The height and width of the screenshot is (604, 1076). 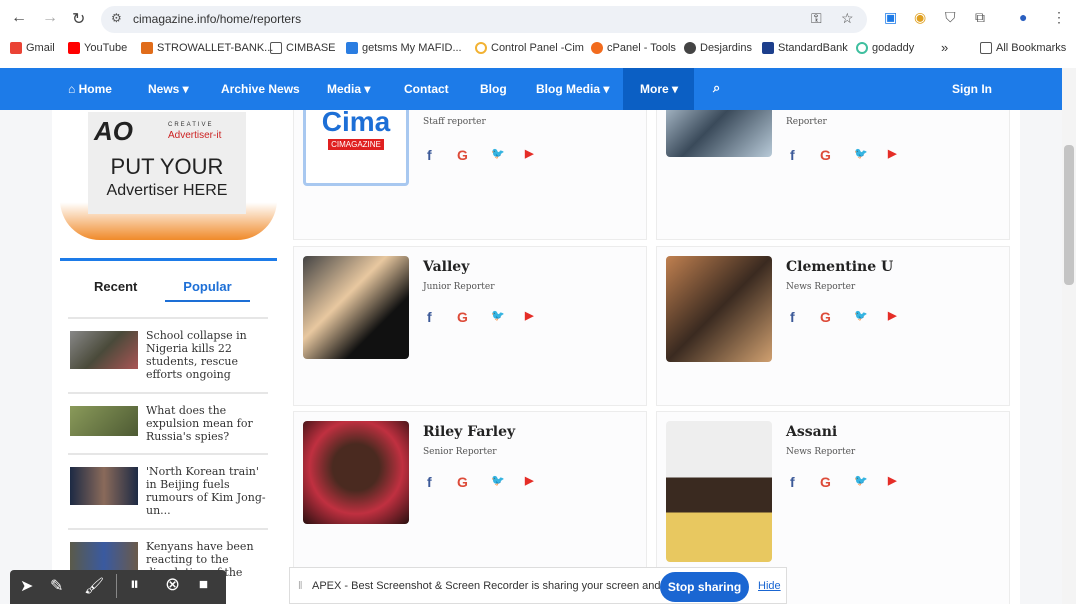 What do you see at coordinates (260, 89) in the screenshot?
I see `nav-archive-news: Archive News` at bounding box center [260, 89].